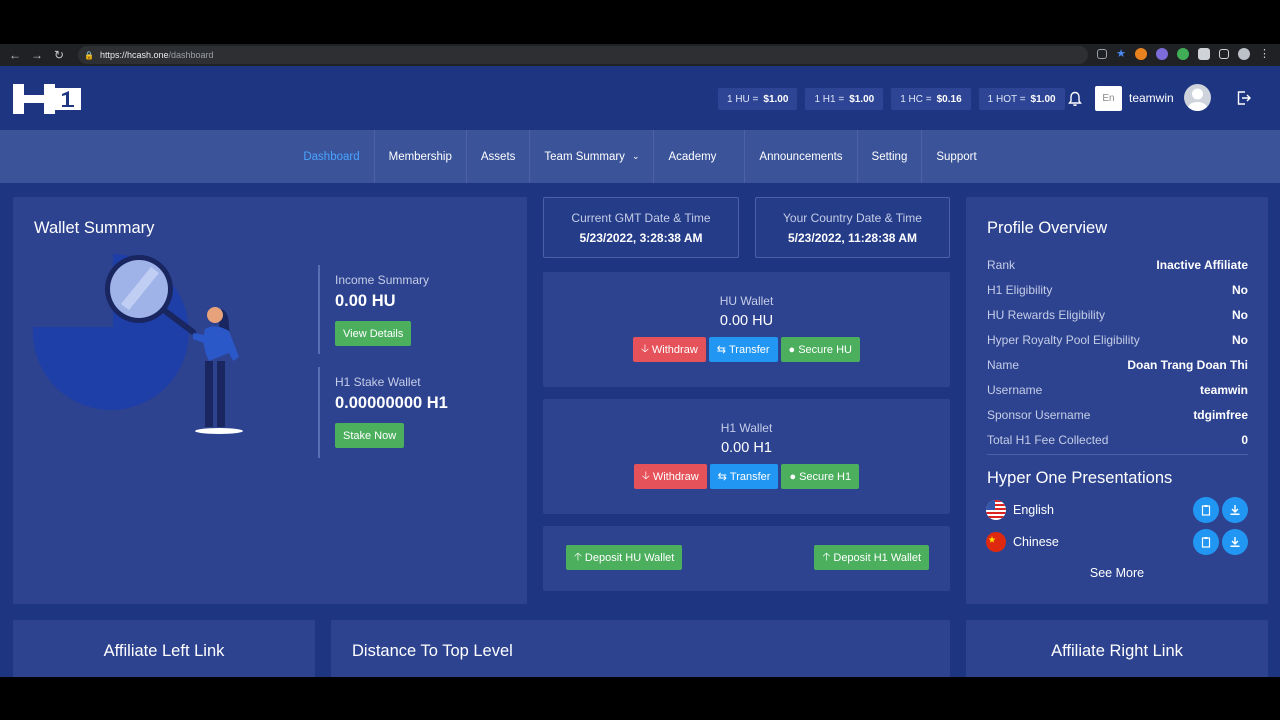 This screenshot has height=720, width=1280. I want to click on nav-announcements: Announcements, so click(801, 156).